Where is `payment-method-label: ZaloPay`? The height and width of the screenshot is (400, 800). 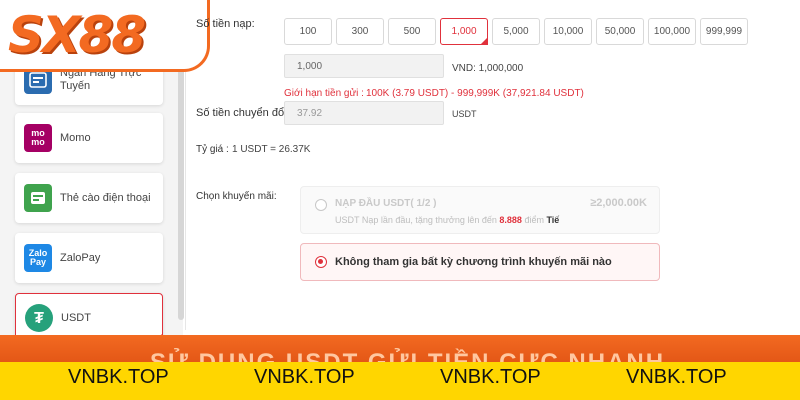 payment-method-label: ZaloPay is located at coordinates (80, 257).